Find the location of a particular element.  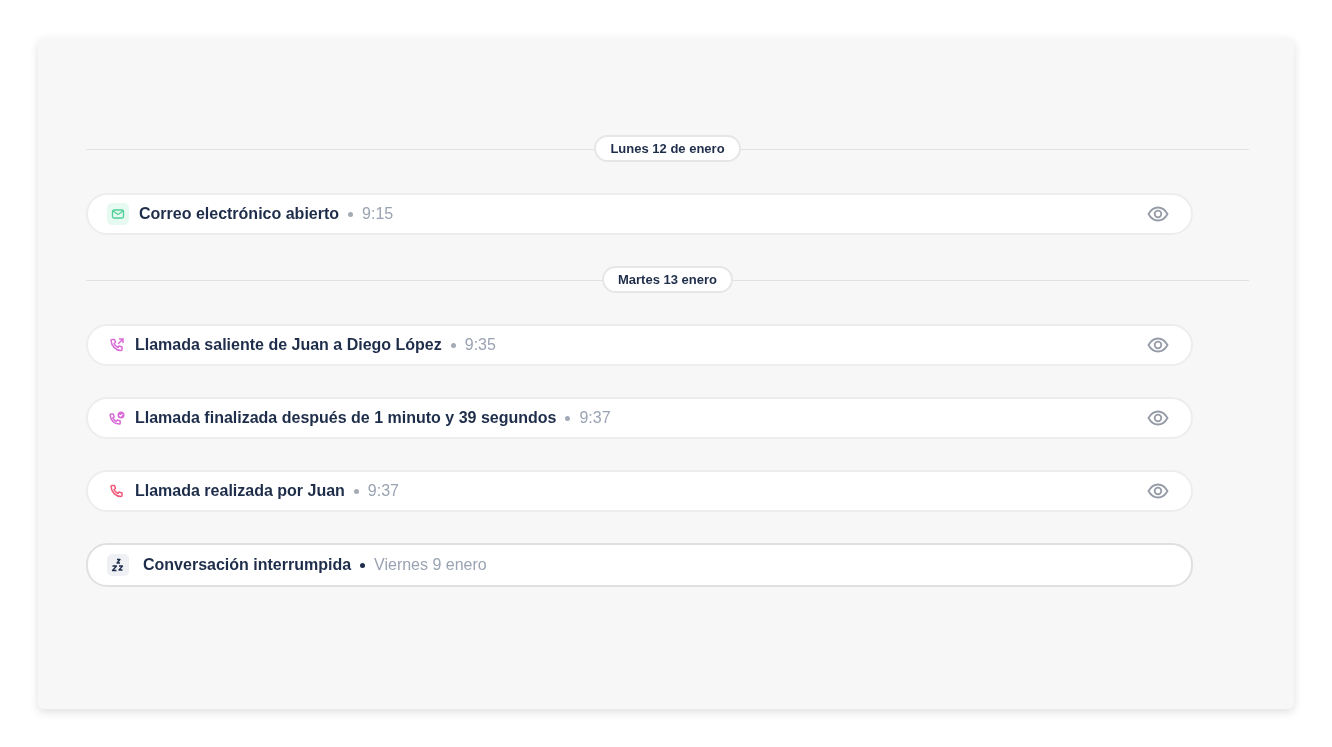

event-title: Correo electrónico abierto is located at coordinates (239, 214).